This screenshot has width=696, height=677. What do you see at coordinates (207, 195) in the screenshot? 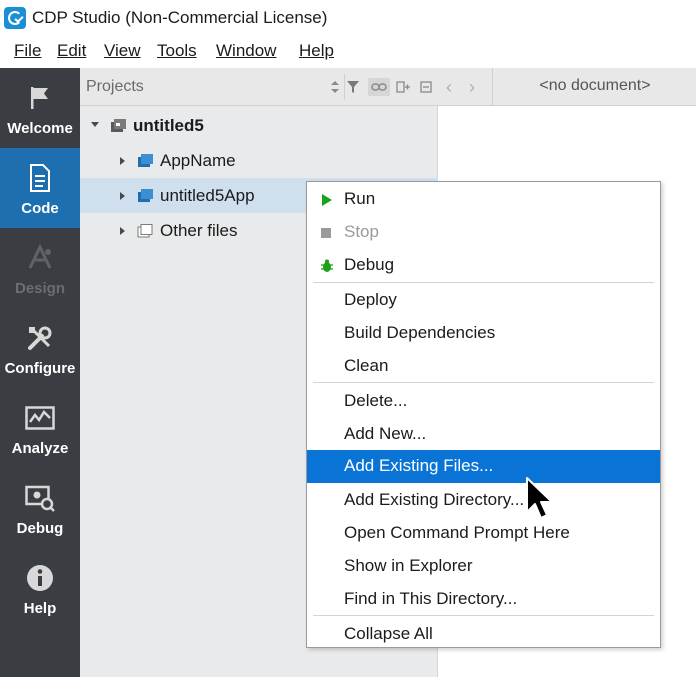
I see `tree-item-label: untitled5App` at bounding box center [207, 195].